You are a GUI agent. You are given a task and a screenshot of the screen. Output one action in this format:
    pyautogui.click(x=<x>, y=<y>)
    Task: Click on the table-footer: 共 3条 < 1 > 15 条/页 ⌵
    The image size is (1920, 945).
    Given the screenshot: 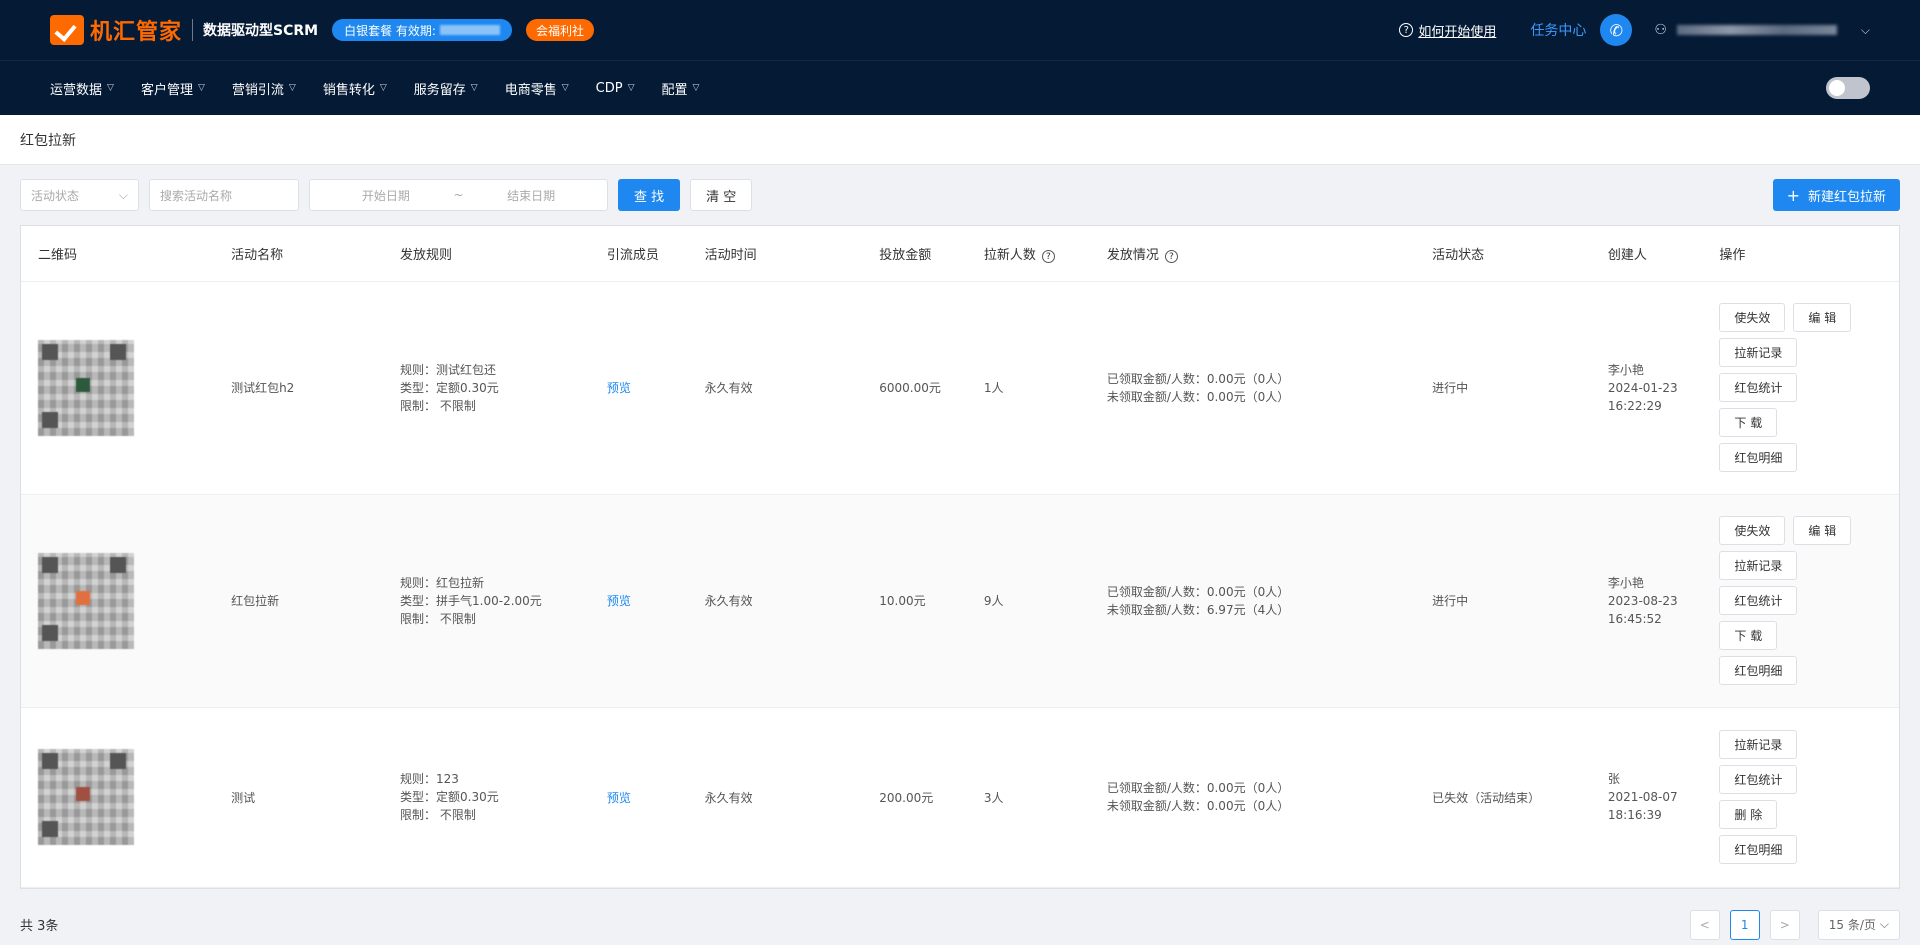 What is the action you would take?
    pyautogui.click(x=960, y=917)
    